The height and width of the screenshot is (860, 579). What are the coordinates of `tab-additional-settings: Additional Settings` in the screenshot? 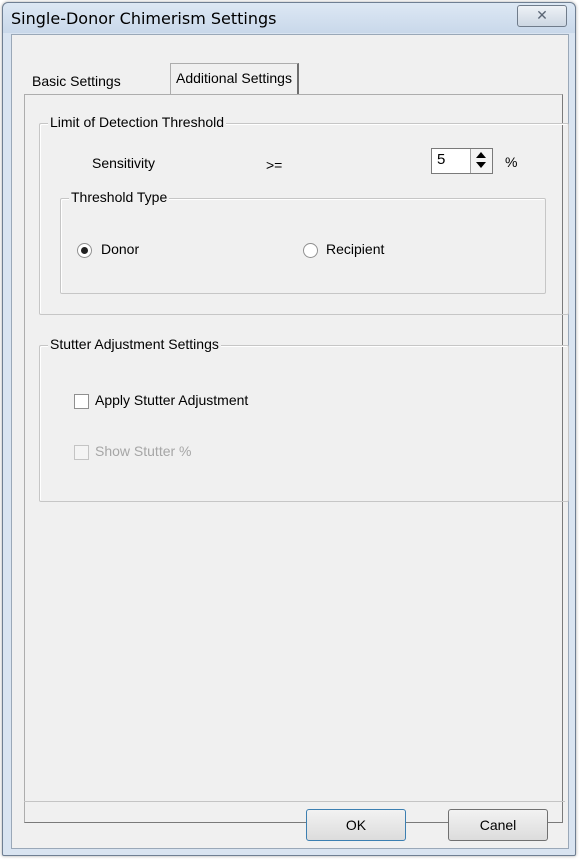 It's located at (234, 78).